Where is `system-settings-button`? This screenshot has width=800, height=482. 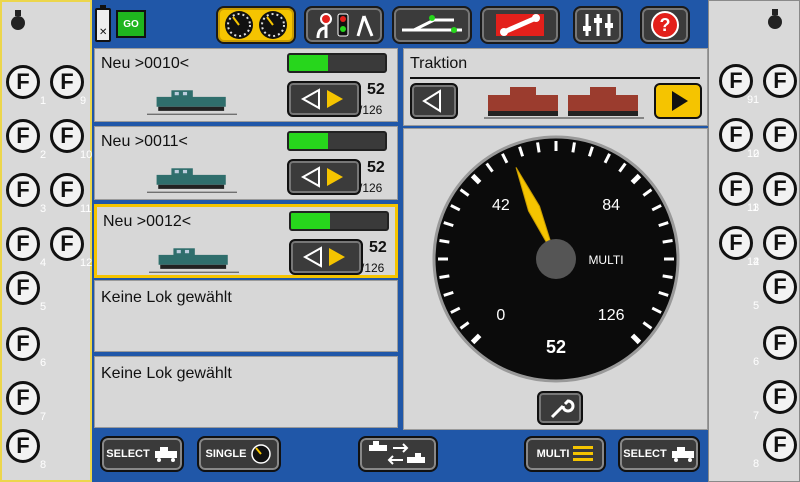 system-settings-button is located at coordinates (598, 25).